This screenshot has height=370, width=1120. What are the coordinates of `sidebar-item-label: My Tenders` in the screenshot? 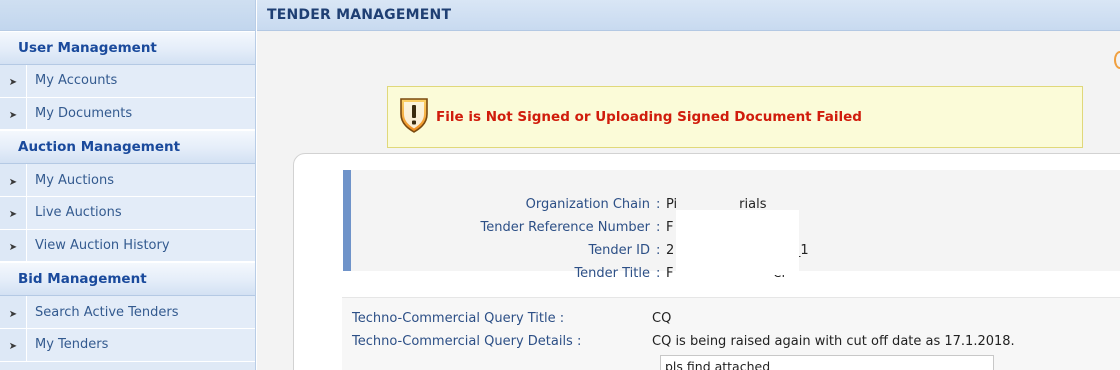 It's located at (140, 345).